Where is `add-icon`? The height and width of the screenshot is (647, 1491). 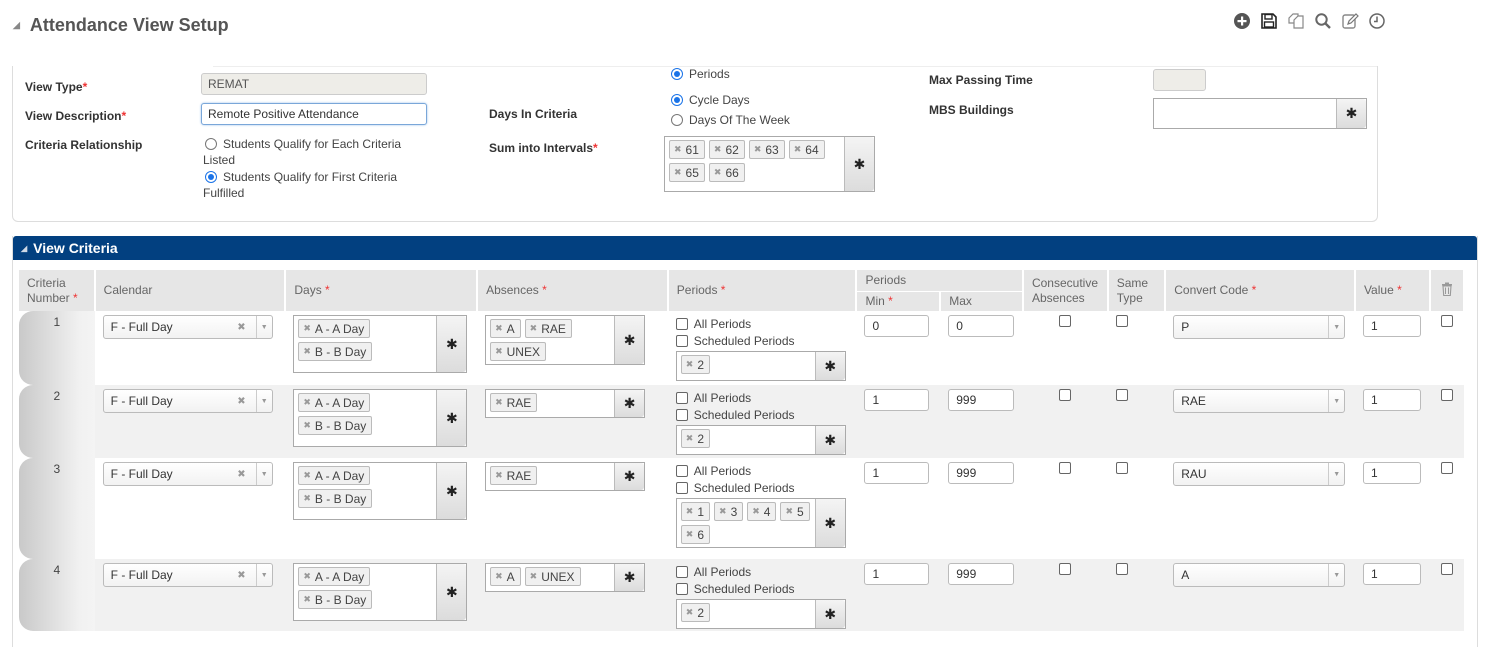
add-icon is located at coordinates (1242, 21).